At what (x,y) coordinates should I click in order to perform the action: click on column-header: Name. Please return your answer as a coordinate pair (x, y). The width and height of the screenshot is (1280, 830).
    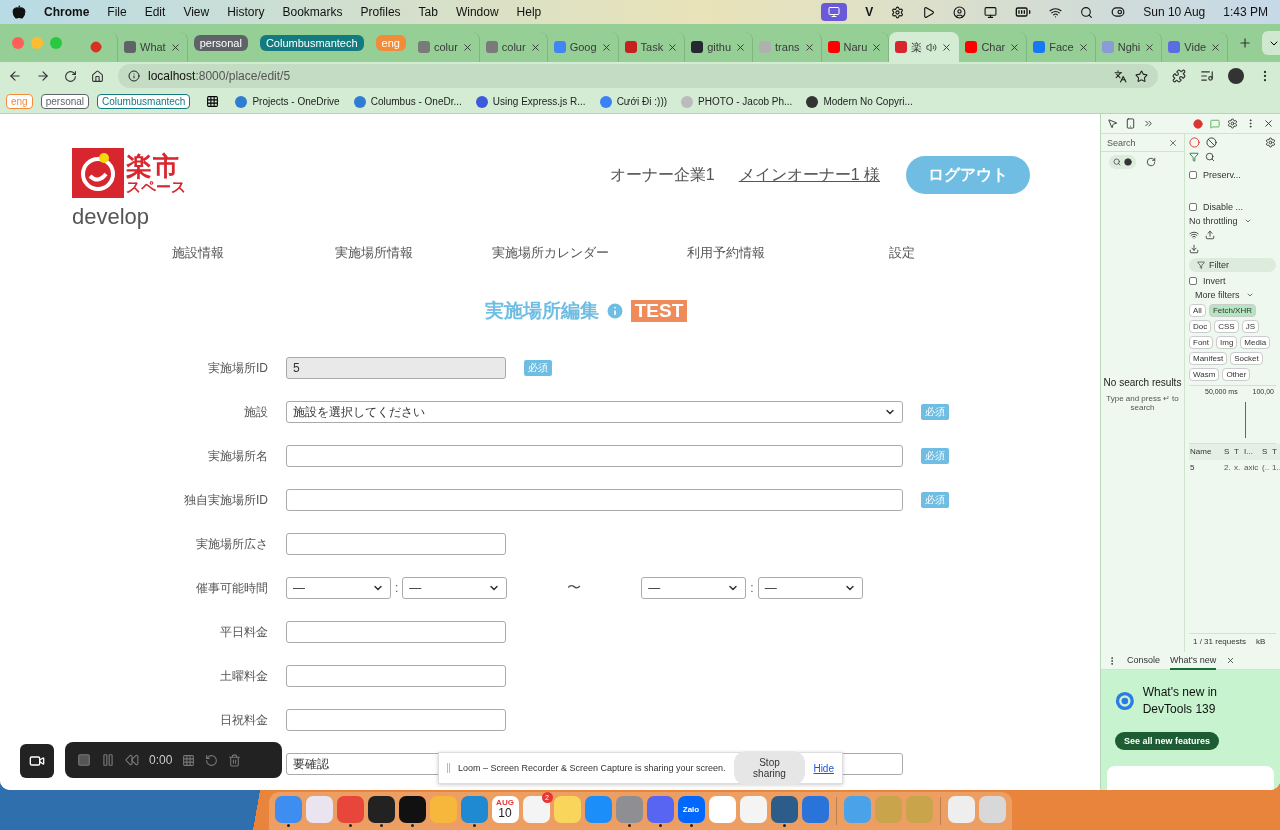
    Looking at the image, I should click on (1206, 452).